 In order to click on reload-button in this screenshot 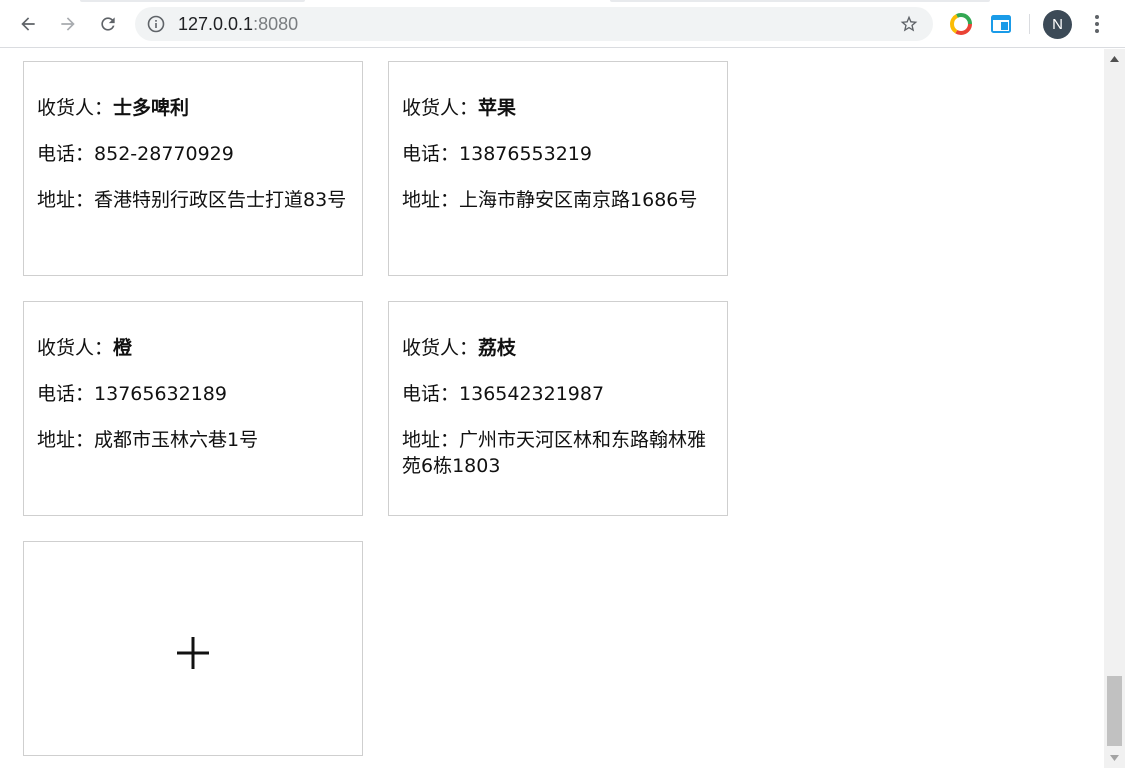, I will do `click(108, 24)`.